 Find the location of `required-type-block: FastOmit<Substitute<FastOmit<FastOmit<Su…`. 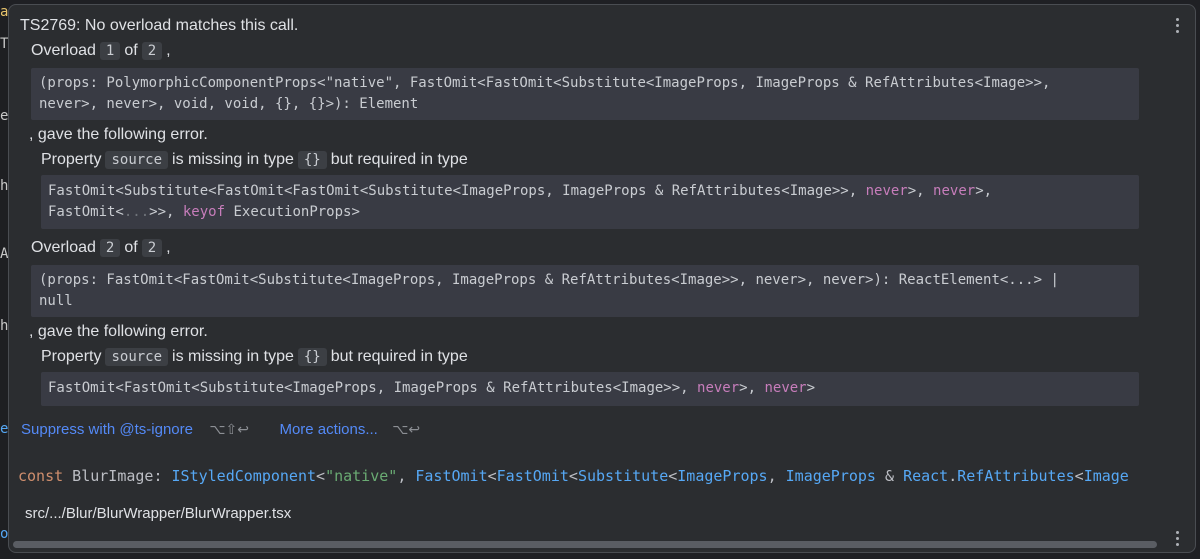

required-type-block: FastOmit<Substitute<FastOmit<FastOmit<Su… is located at coordinates (590, 202).